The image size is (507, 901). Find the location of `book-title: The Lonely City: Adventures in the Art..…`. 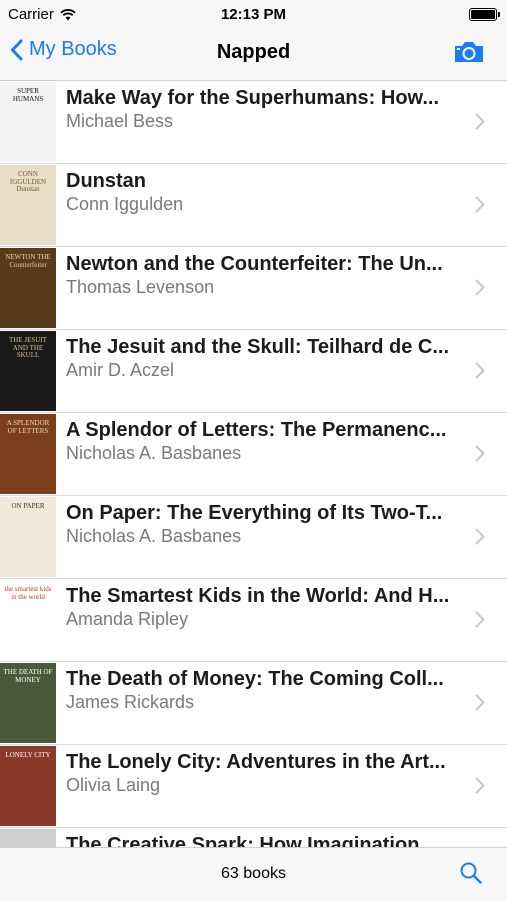

book-title: The Lonely City: Adventures in the Art..… is located at coordinates (256, 762).